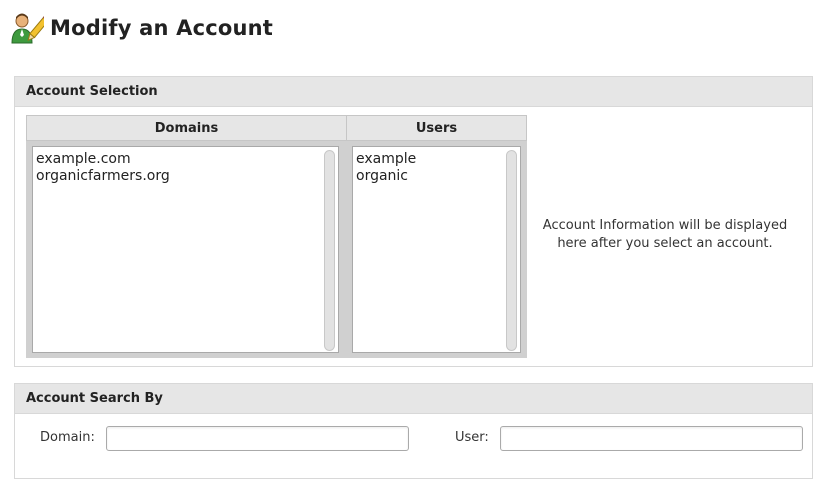  Describe the element at coordinates (472, 437) in the screenshot. I see `user-label: User:` at that location.